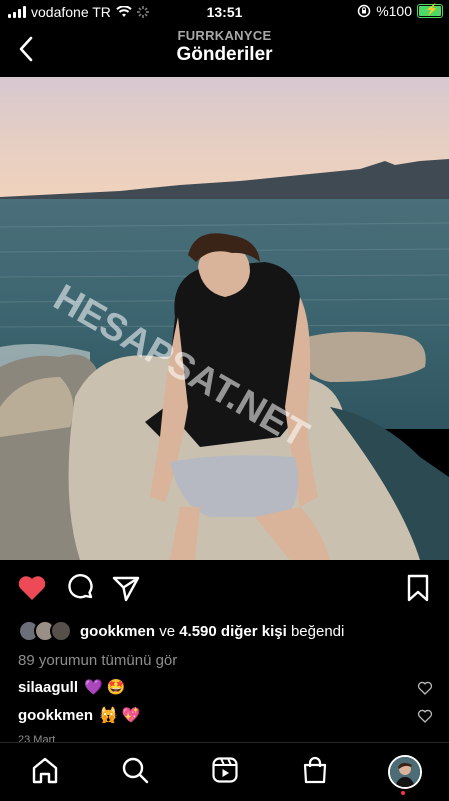 The image size is (449, 801). What do you see at coordinates (120, 715) in the screenshot?
I see `comment-text: 🙀 💖` at bounding box center [120, 715].